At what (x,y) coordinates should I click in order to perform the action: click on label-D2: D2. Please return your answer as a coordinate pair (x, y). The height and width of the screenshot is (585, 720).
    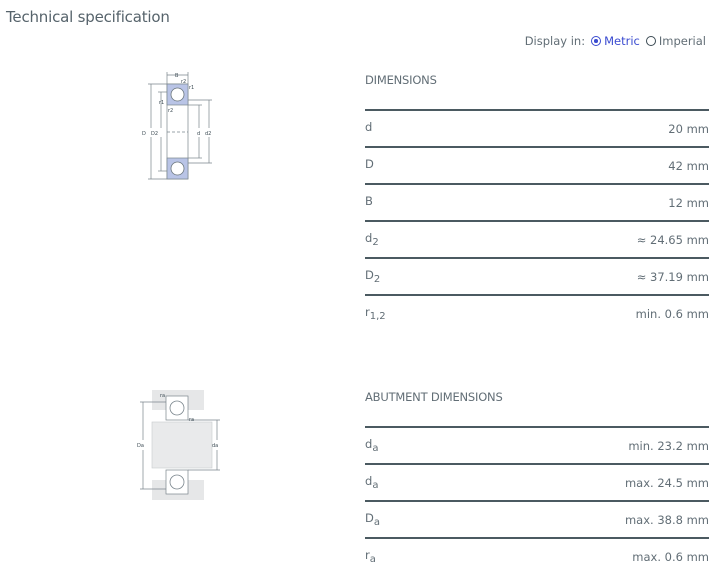
    Looking at the image, I should click on (154, 134).